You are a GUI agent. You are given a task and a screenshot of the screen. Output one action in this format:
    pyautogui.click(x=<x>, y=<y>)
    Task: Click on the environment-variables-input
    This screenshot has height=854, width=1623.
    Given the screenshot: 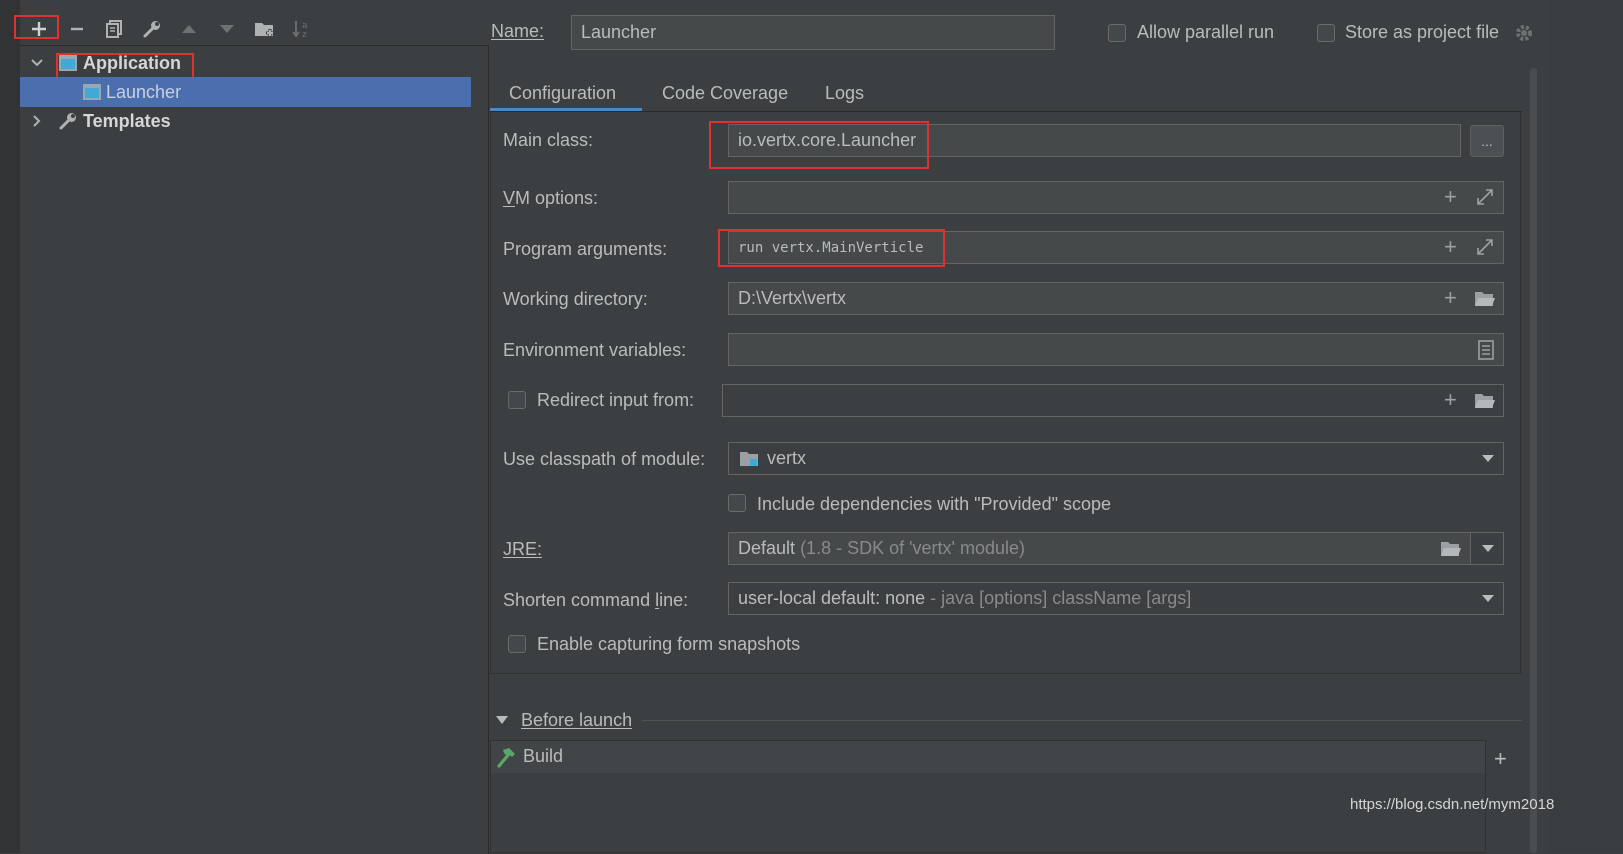 What is the action you would take?
    pyautogui.click(x=1116, y=349)
    